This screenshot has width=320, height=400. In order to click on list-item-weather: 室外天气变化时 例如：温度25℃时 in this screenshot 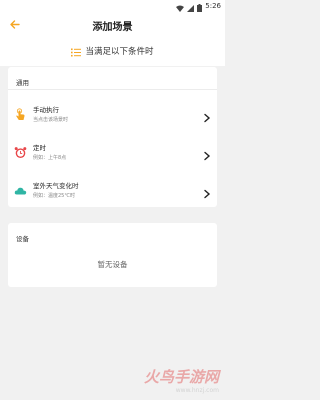, I will do `click(112, 189)`.